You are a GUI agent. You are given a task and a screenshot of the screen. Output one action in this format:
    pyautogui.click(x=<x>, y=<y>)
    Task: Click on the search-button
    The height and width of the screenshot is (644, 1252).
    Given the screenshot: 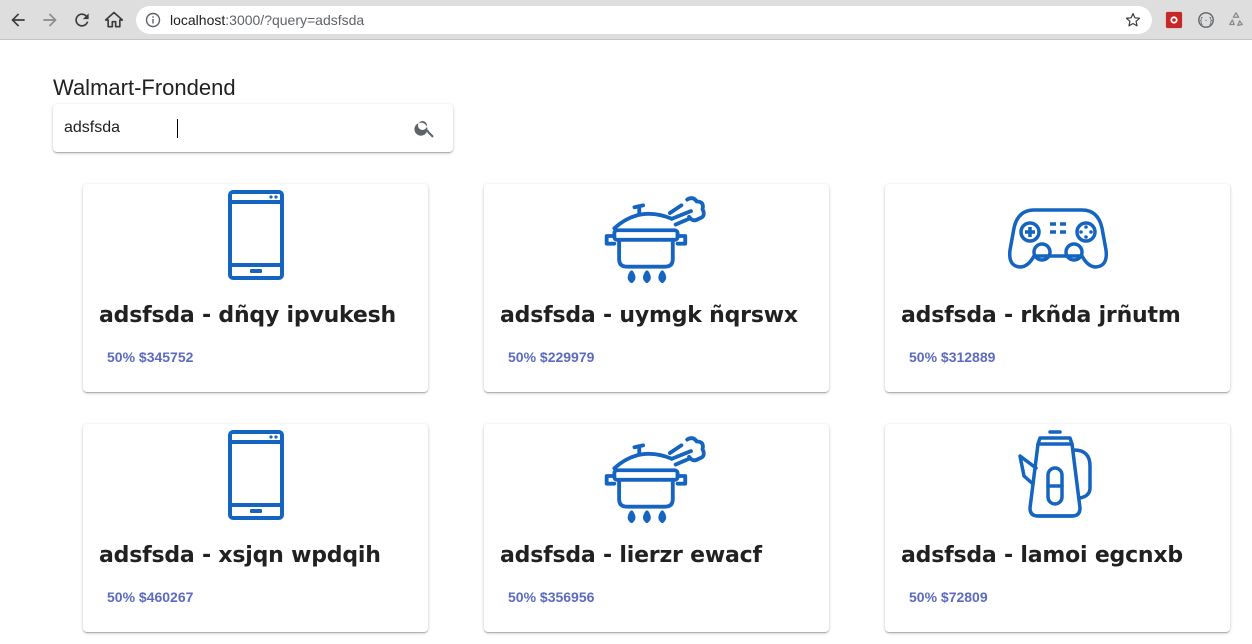 What is the action you would take?
    pyautogui.click(x=425, y=128)
    